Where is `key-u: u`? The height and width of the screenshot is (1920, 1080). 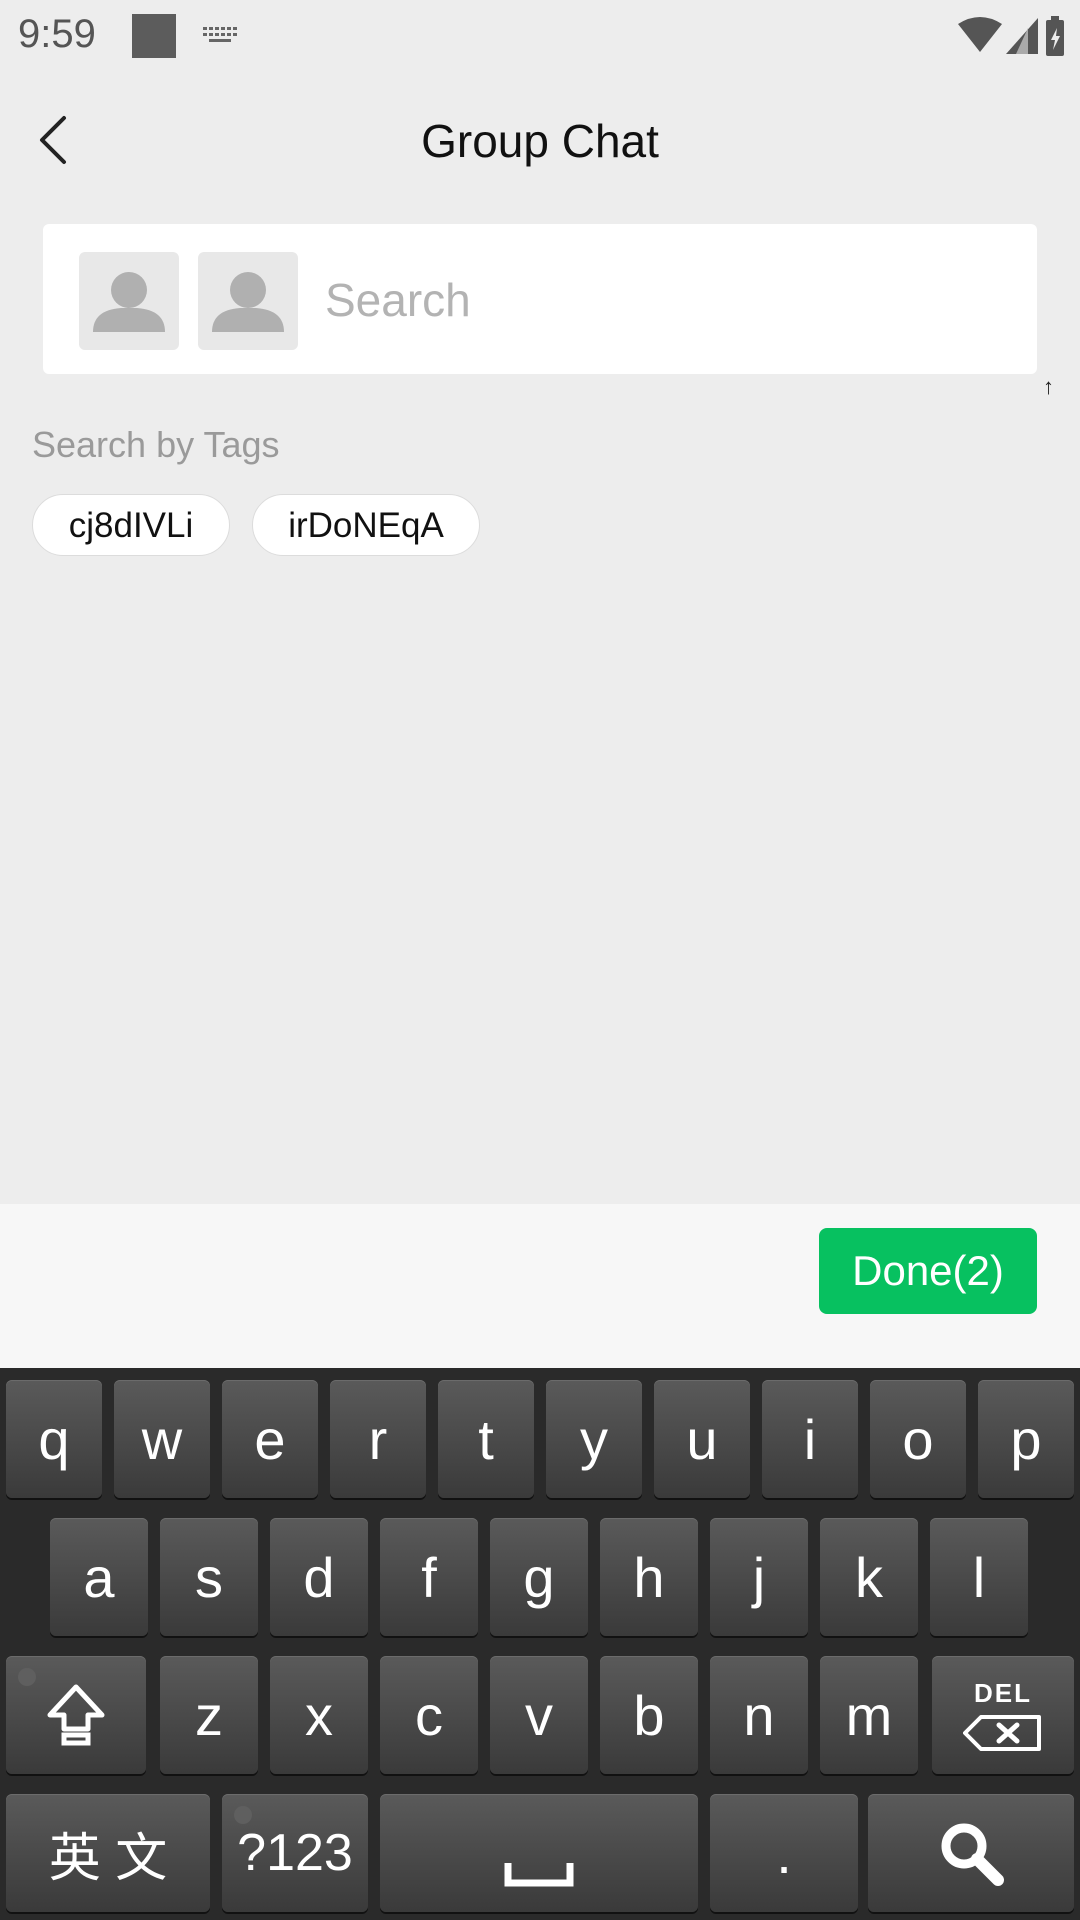
key-u: u is located at coordinates (702, 1439).